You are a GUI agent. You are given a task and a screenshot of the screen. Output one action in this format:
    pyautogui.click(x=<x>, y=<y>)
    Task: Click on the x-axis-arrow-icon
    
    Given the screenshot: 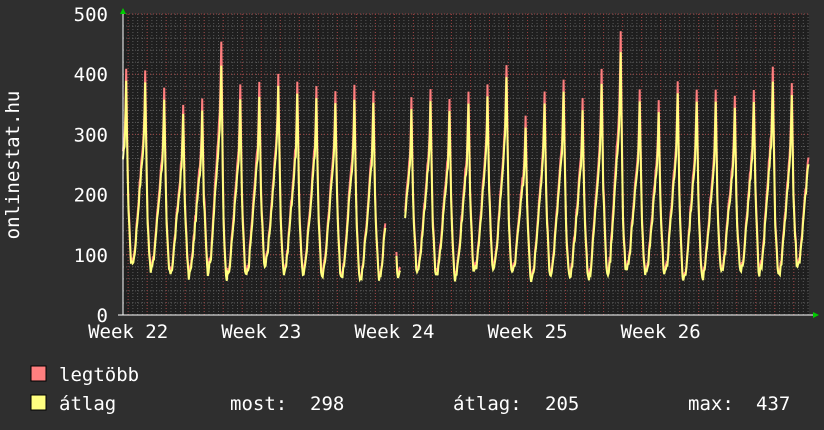 What is the action you would take?
    pyautogui.click(x=816, y=315)
    